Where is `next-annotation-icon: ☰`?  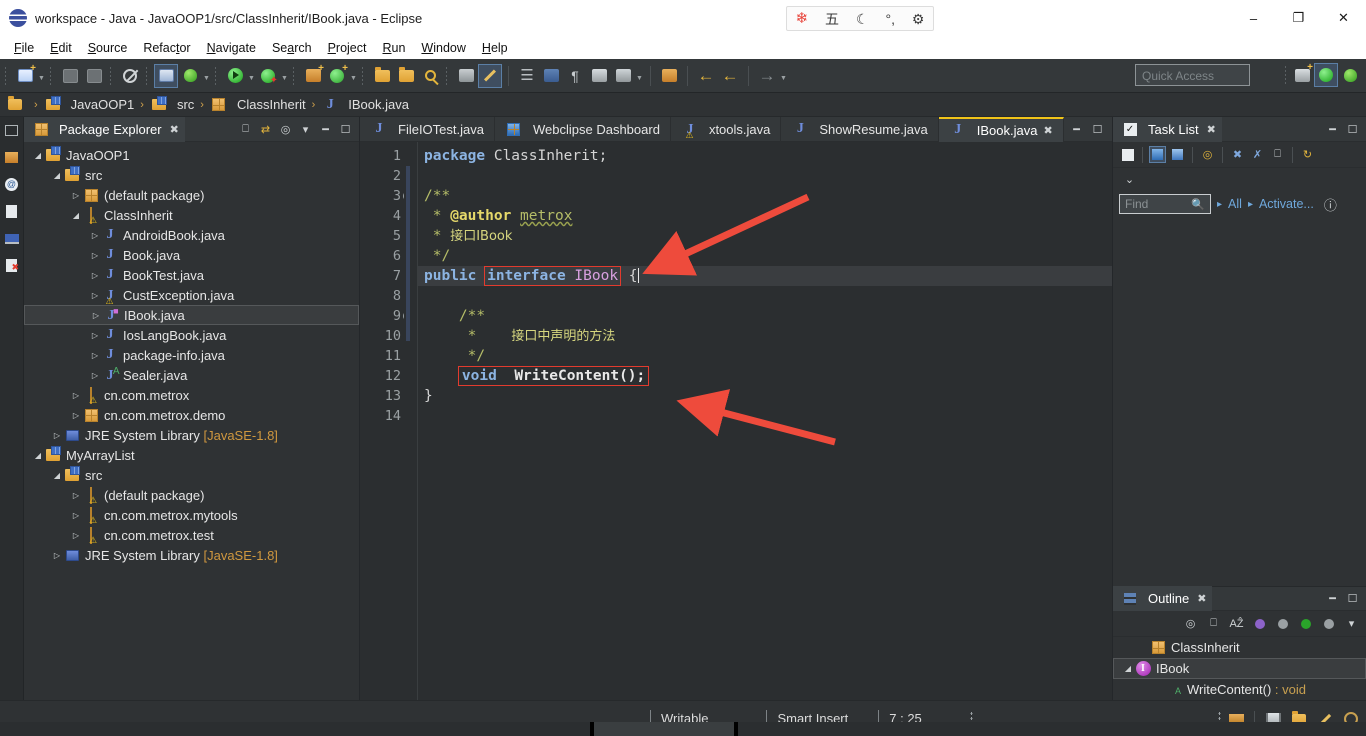
next-annotation-icon: ☰ is located at coordinates (527, 76).